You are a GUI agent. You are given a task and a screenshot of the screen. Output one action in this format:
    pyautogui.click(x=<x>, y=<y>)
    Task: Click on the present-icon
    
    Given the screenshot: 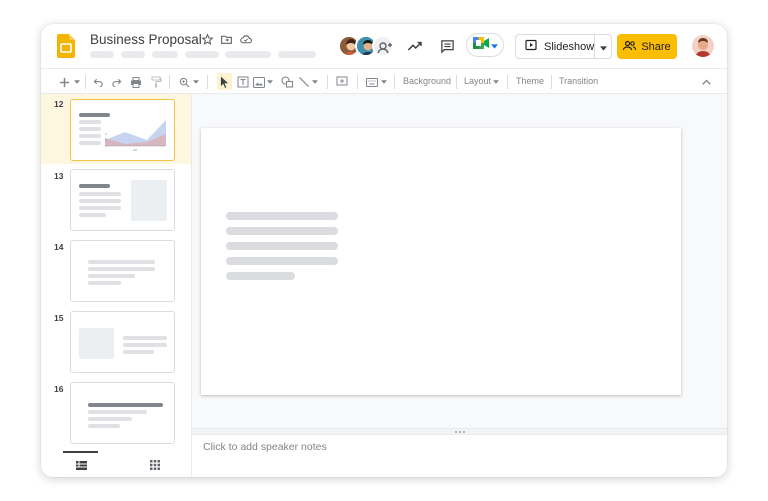 What is the action you would take?
    pyautogui.click(x=531, y=47)
    